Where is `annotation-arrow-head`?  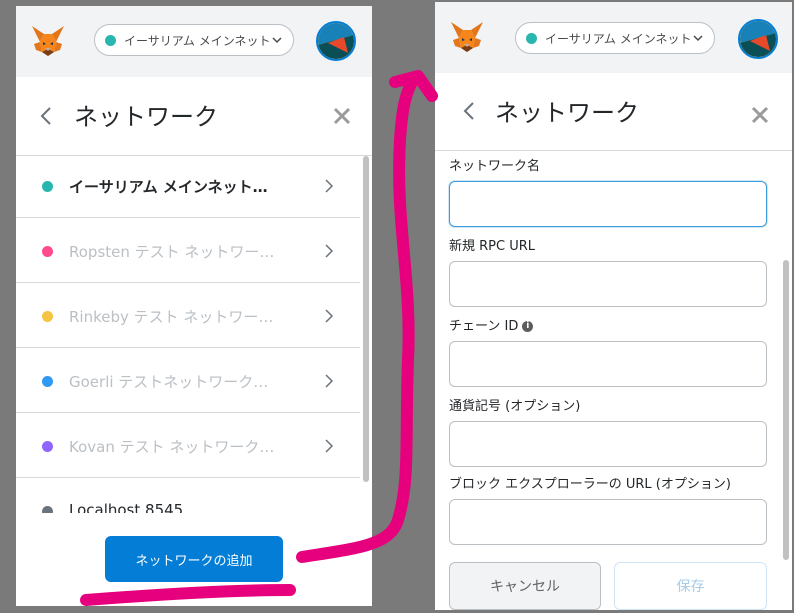
annotation-arrow-head is located at coordinates (413, 86).